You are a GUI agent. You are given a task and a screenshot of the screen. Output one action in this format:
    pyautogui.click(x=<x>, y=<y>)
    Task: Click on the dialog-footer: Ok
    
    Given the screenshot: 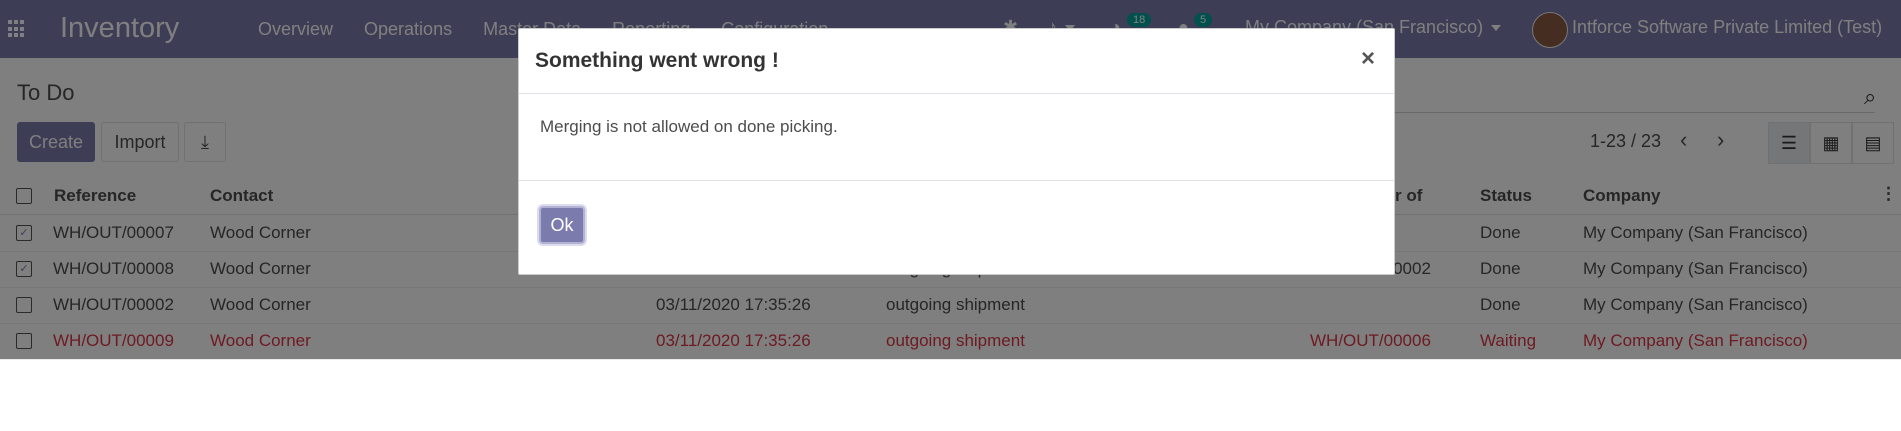 What is the action you would take?
    pyautogui.click(x=956, y=227)
    